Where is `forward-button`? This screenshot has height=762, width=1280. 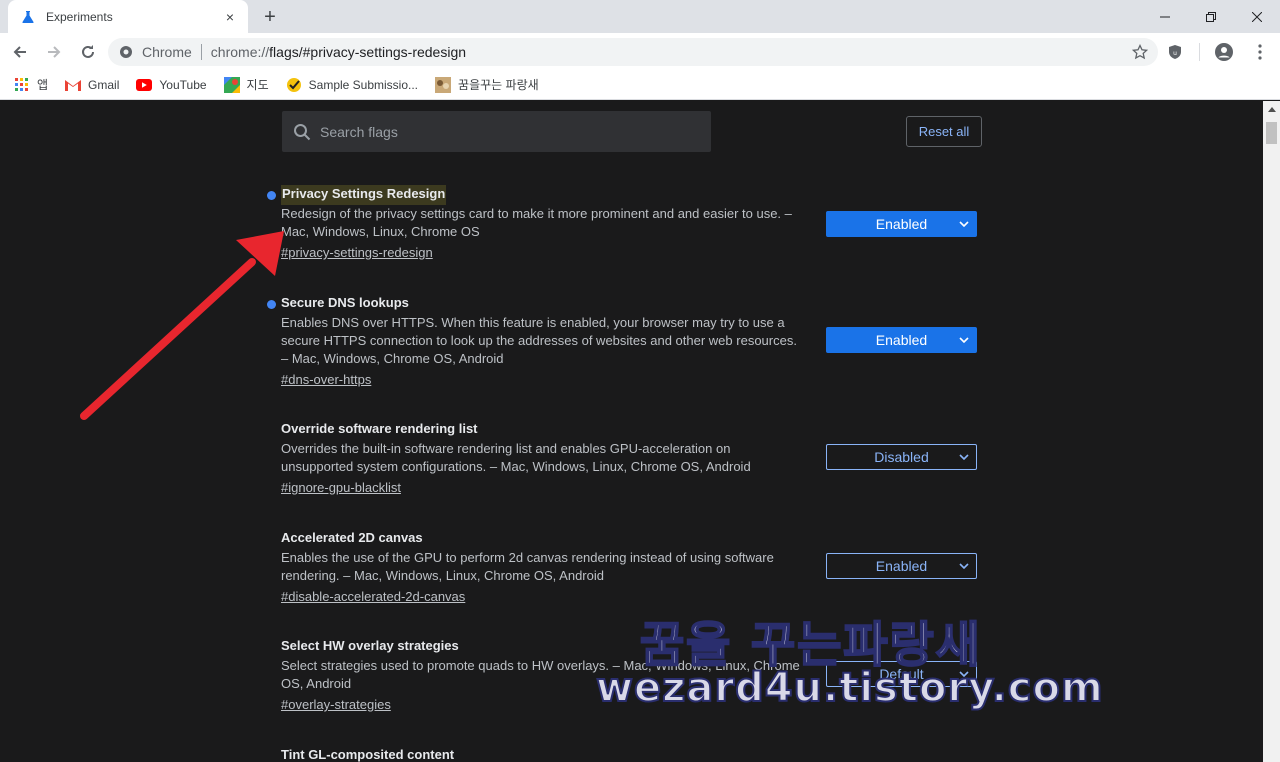
forward-button is located at coordinates (54, 52).